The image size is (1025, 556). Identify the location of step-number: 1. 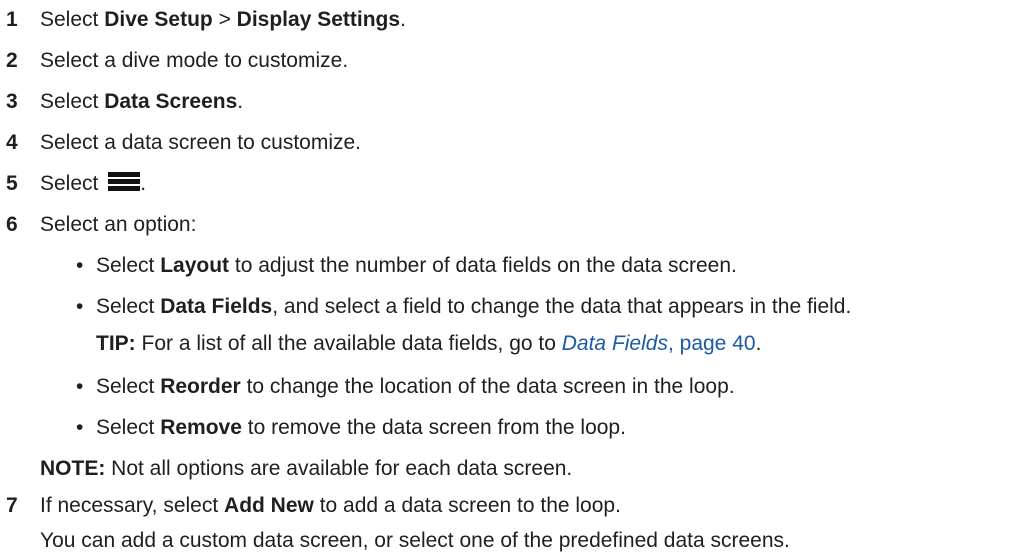
(12, 19).